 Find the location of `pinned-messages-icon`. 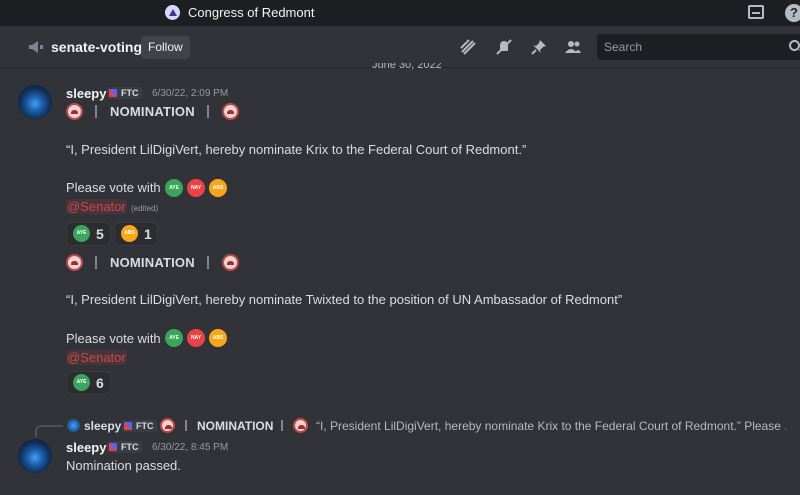

pinned-messages-icon is located at coordinates (539, 47).